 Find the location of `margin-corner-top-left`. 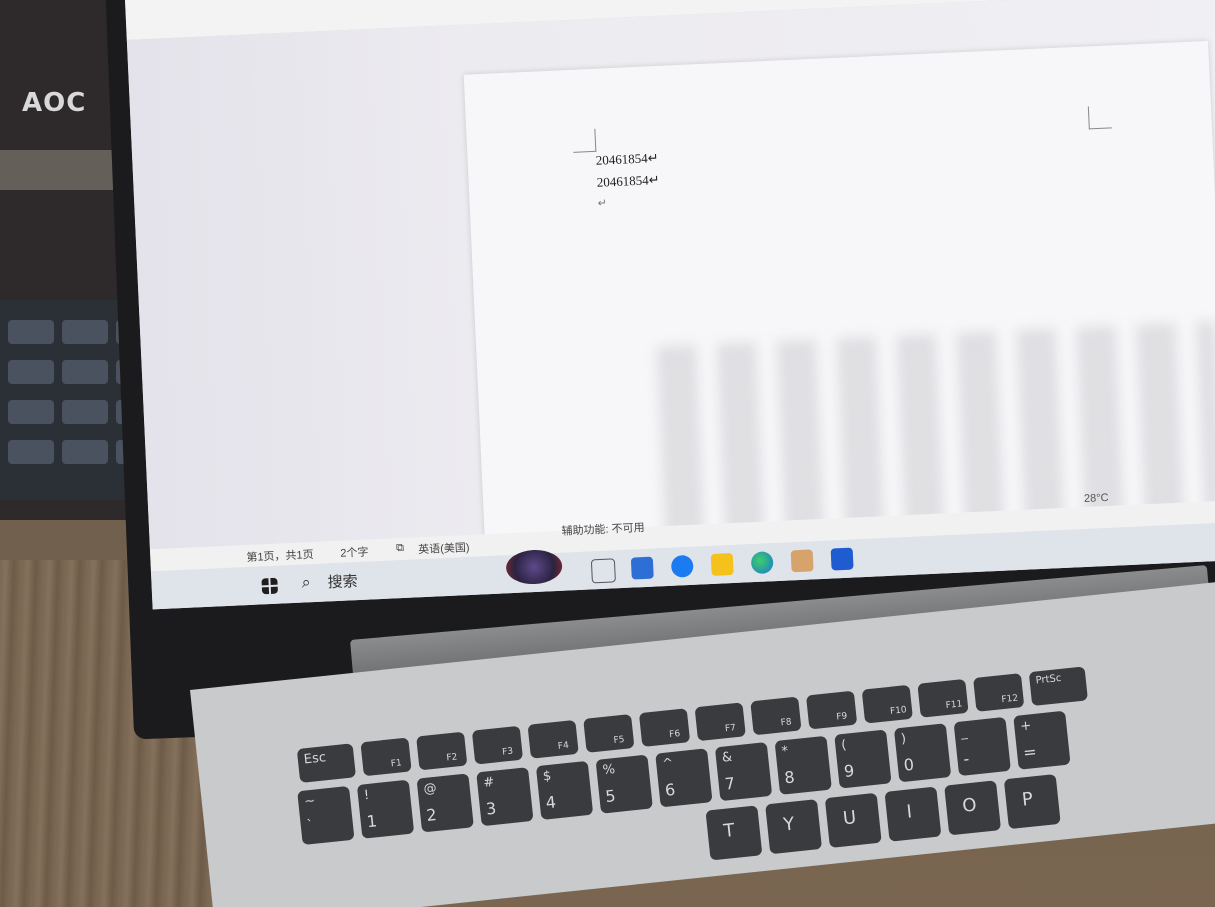

margin-corner-top-left is located at coordinates (584, 140).